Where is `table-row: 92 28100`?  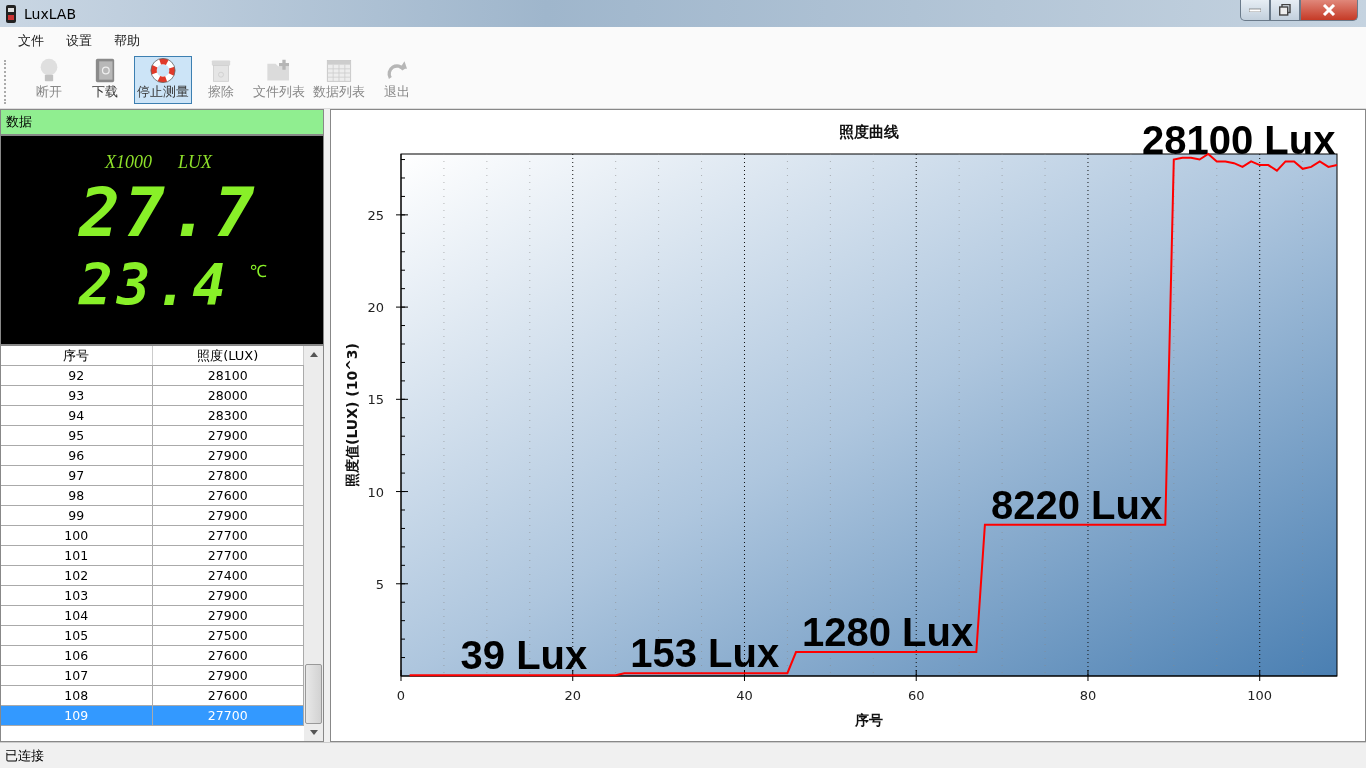
table-row: 92 28100 is located at coordinates (152, 376).